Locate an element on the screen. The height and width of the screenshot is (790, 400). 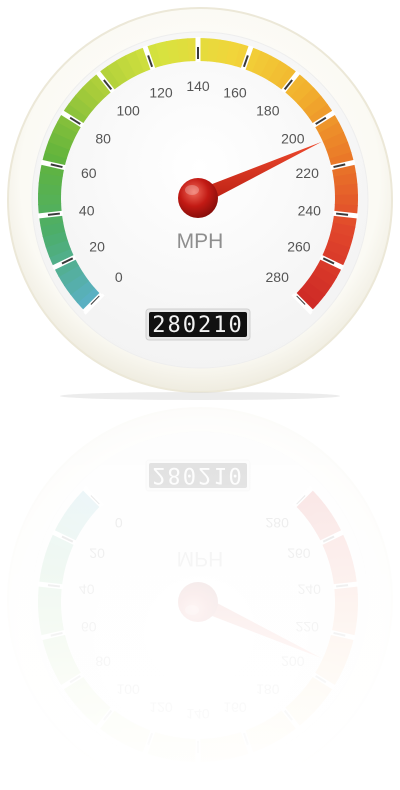
odometer: 280210 is located at coordinates (198, 324).